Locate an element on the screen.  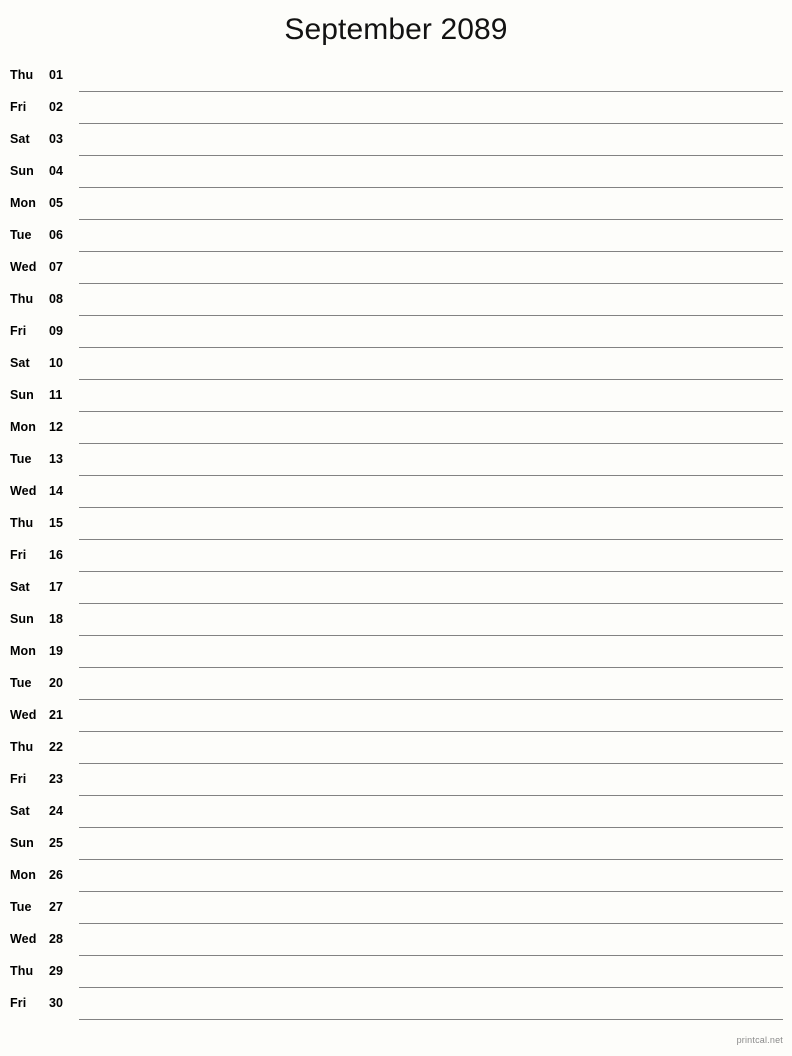
day-number: 19 is located at coordinates (56, 651).